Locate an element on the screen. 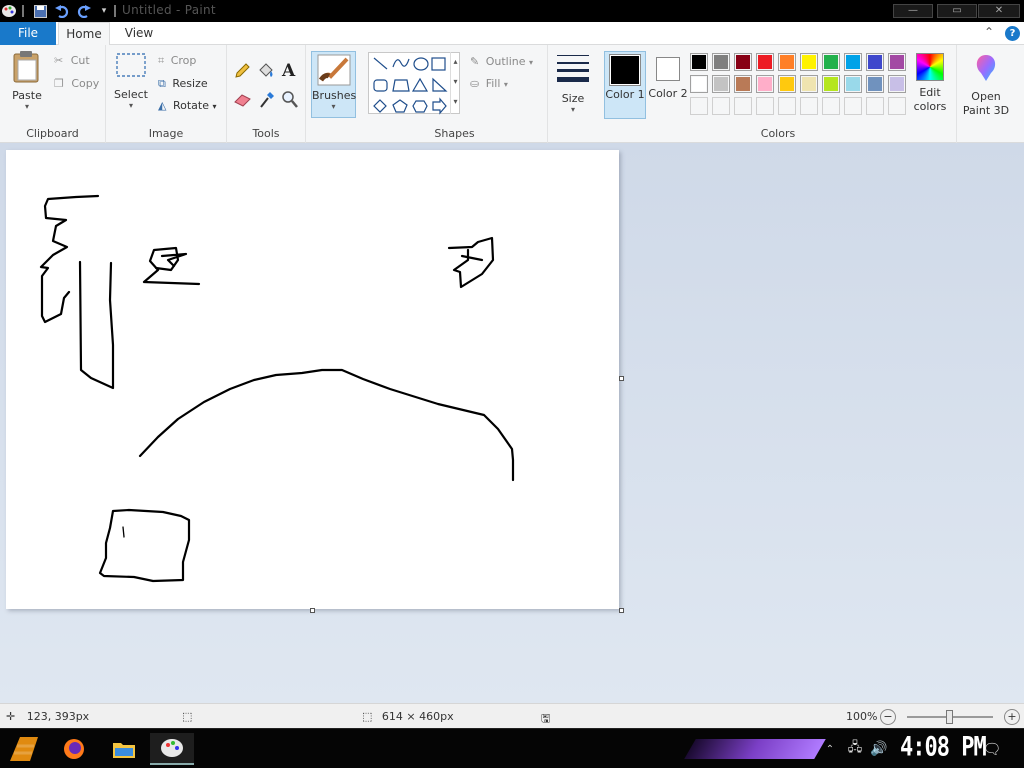 The width and height of the screenshot is (1024, 768). undo-icon is located at coordinates (62, 11).